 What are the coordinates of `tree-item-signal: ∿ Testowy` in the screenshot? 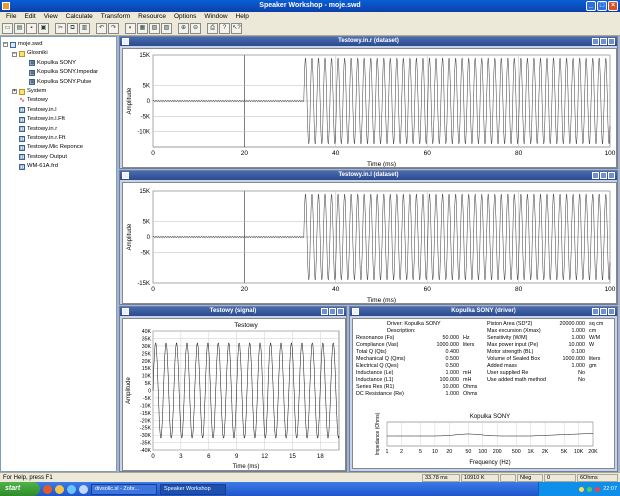 It's located at (58, 100).